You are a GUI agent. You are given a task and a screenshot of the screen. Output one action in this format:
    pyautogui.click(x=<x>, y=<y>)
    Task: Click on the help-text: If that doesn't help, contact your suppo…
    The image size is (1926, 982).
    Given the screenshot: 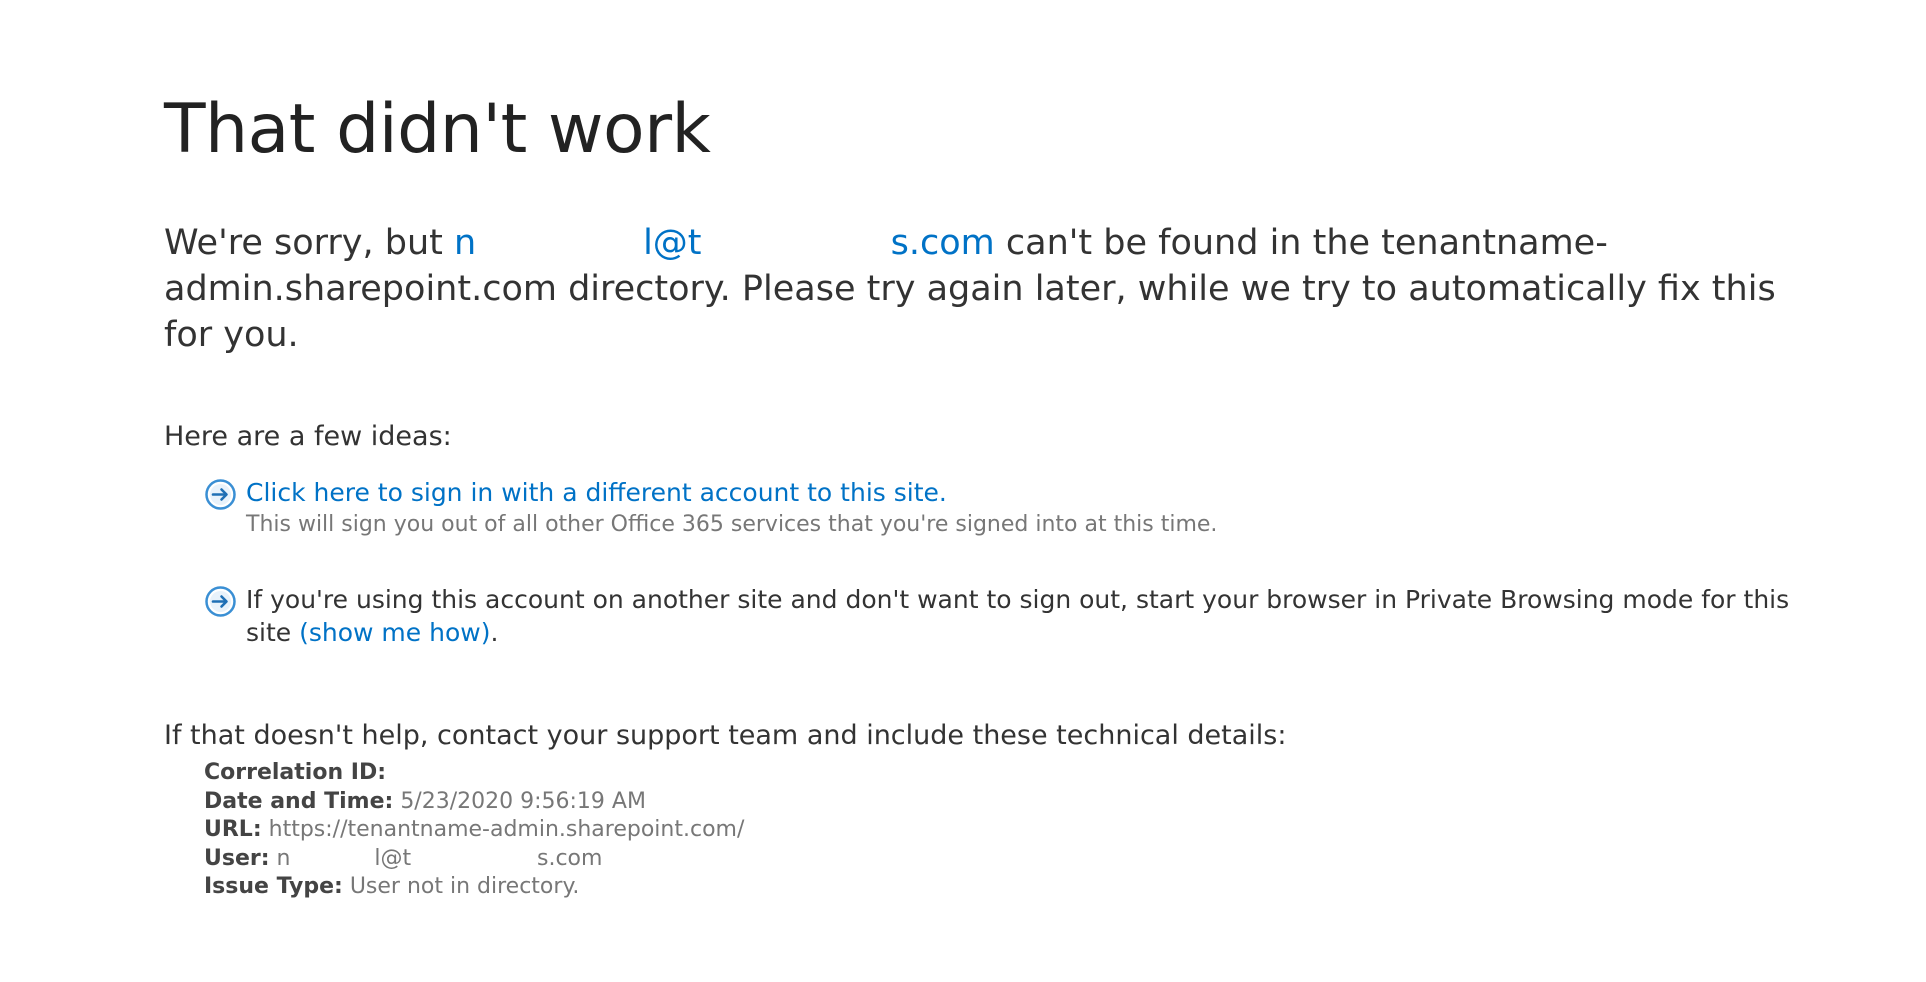 What is the action you would take?
    pyautogui.click(x=725, y=735)
    